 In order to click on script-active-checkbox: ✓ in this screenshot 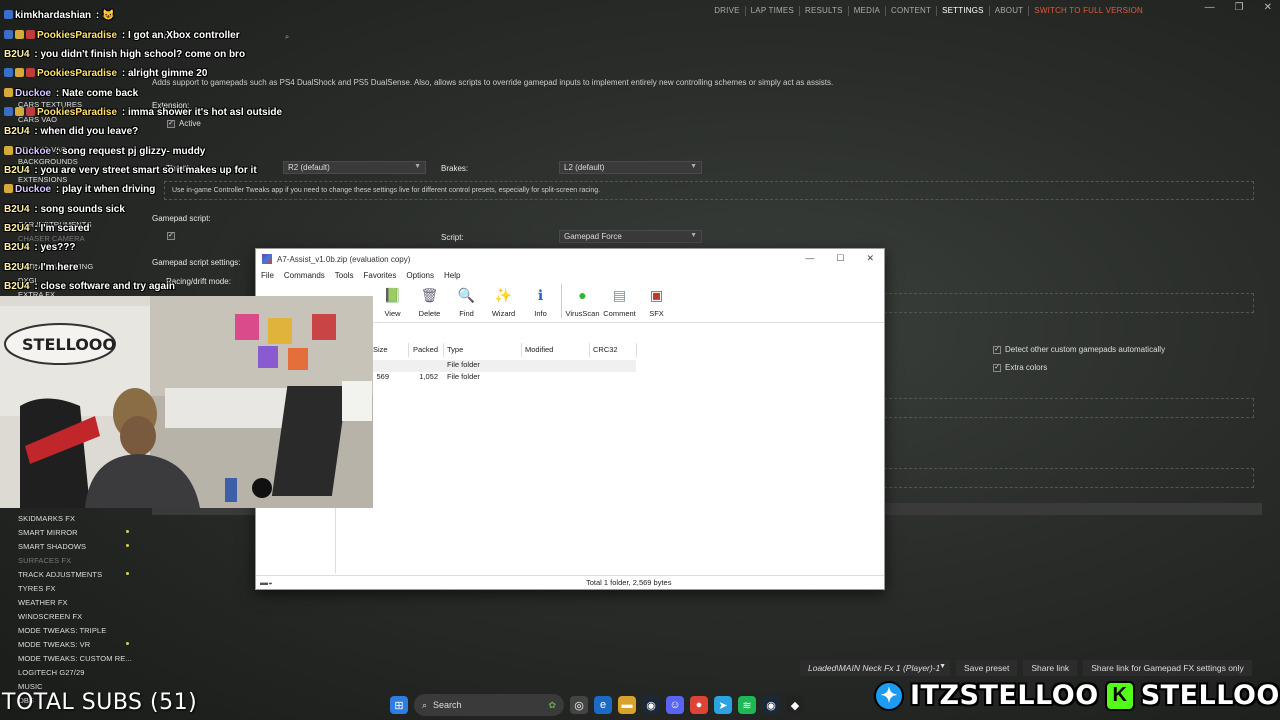, I will do `click(171, 236)`.